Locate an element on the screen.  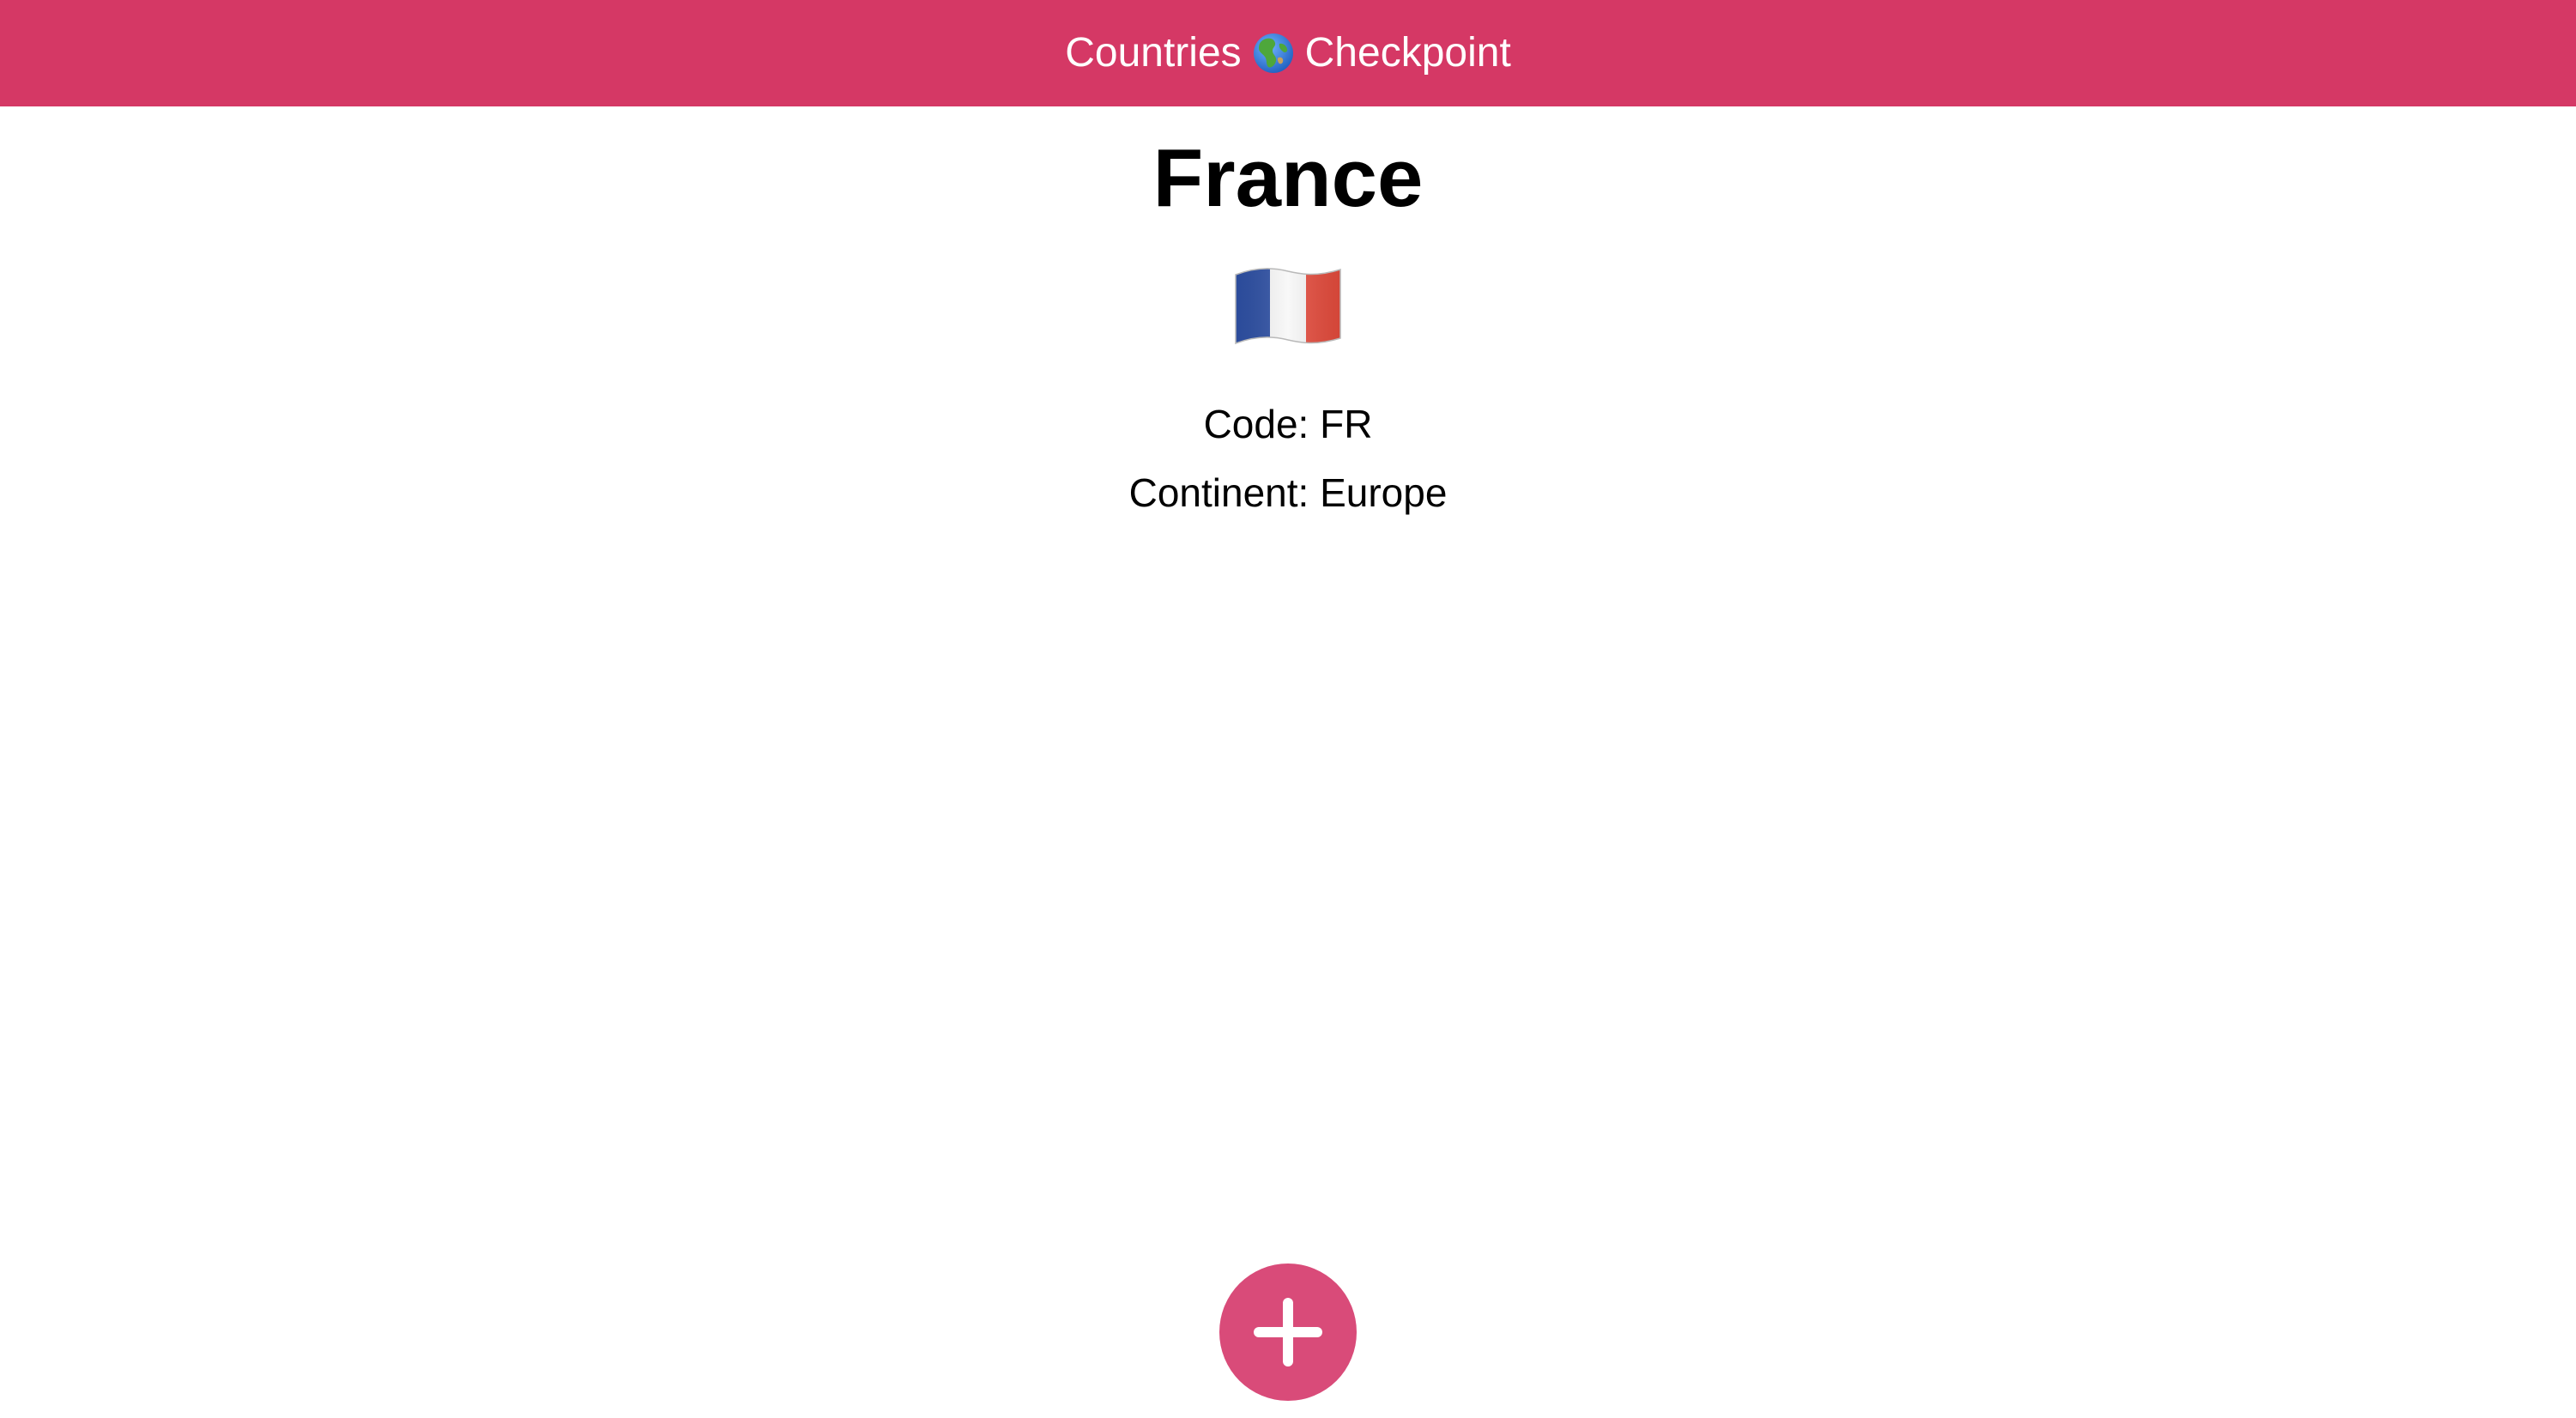
globe-icon is located at coordinates (1273, 53).